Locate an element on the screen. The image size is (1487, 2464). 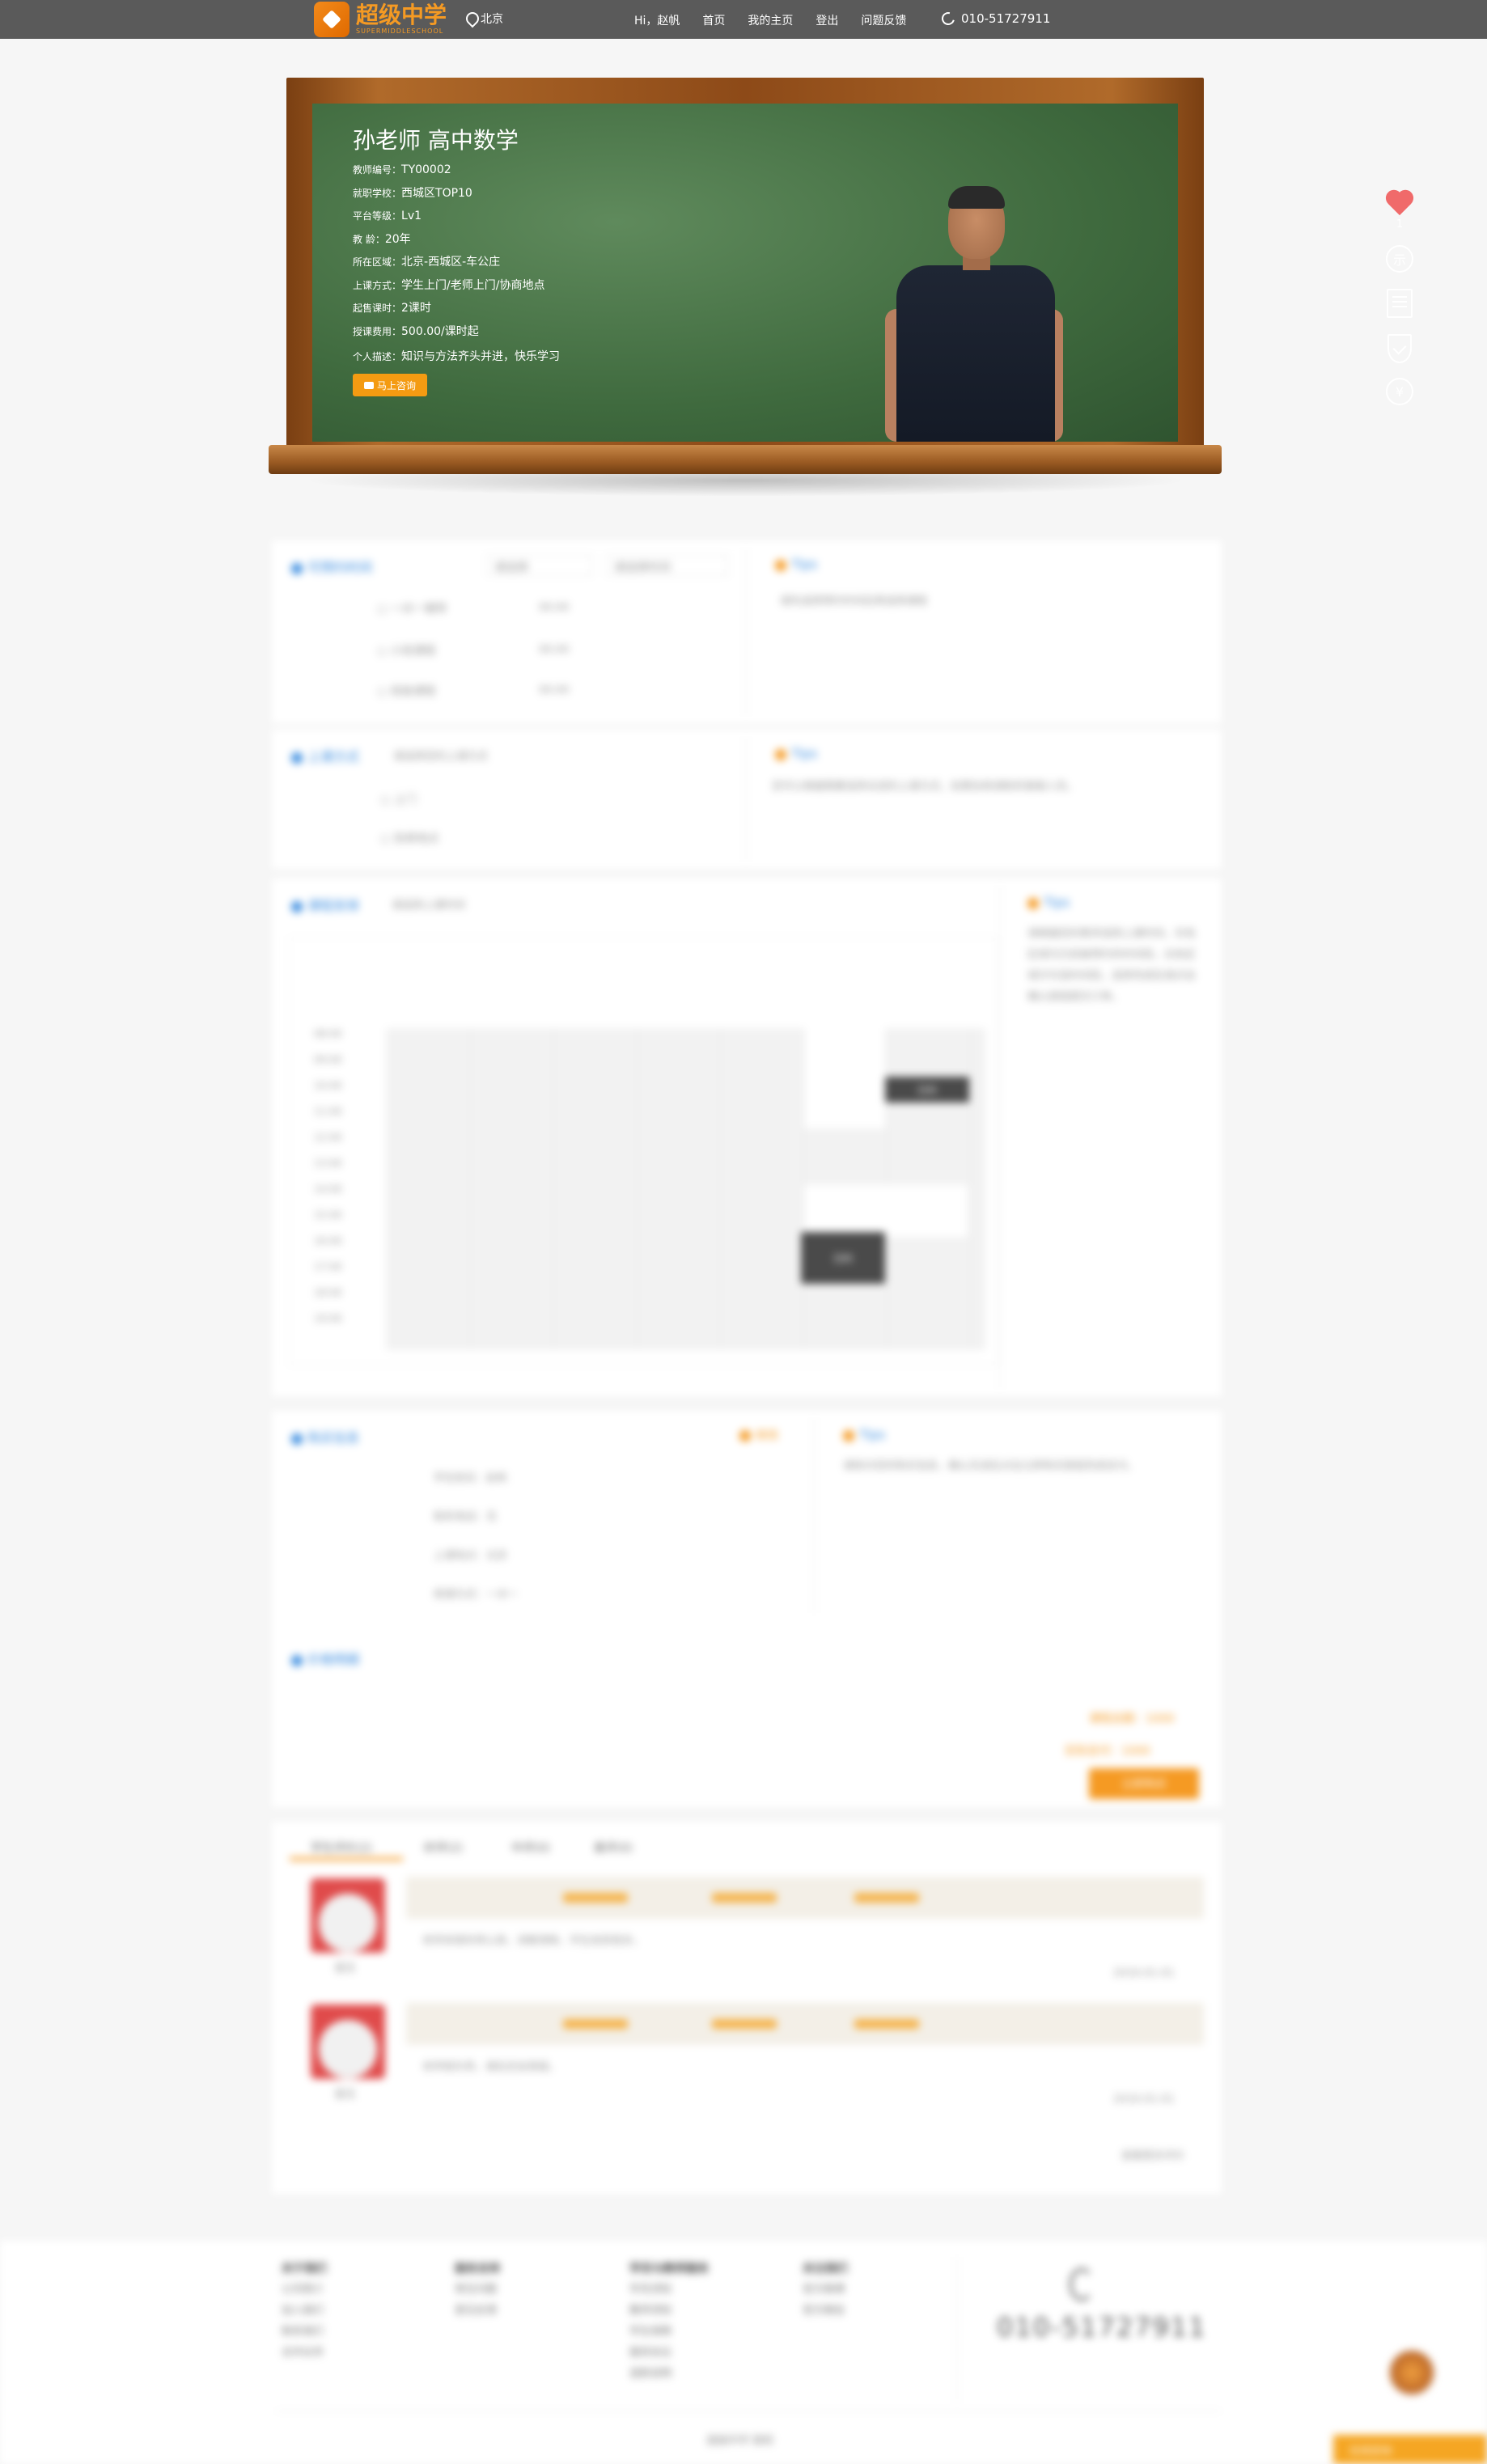
review-tab-bad: 差评(0) is located at coordinates (613, 1848).